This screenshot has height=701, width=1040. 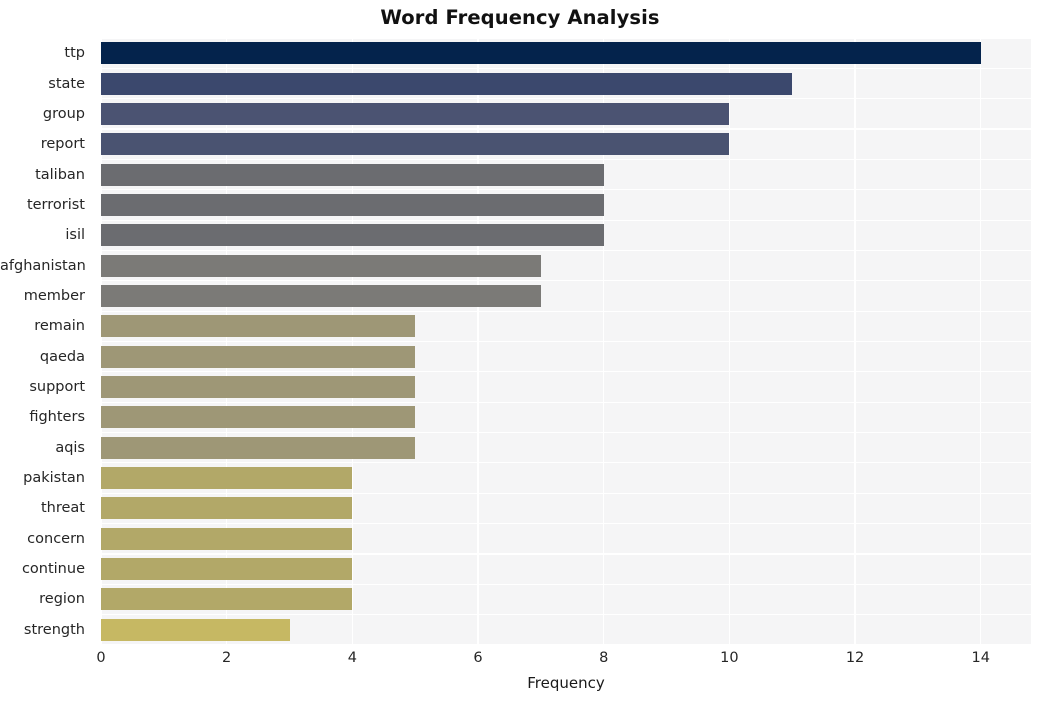 I want to click on y-tick-label-support: support, so click(x=57, y=387).